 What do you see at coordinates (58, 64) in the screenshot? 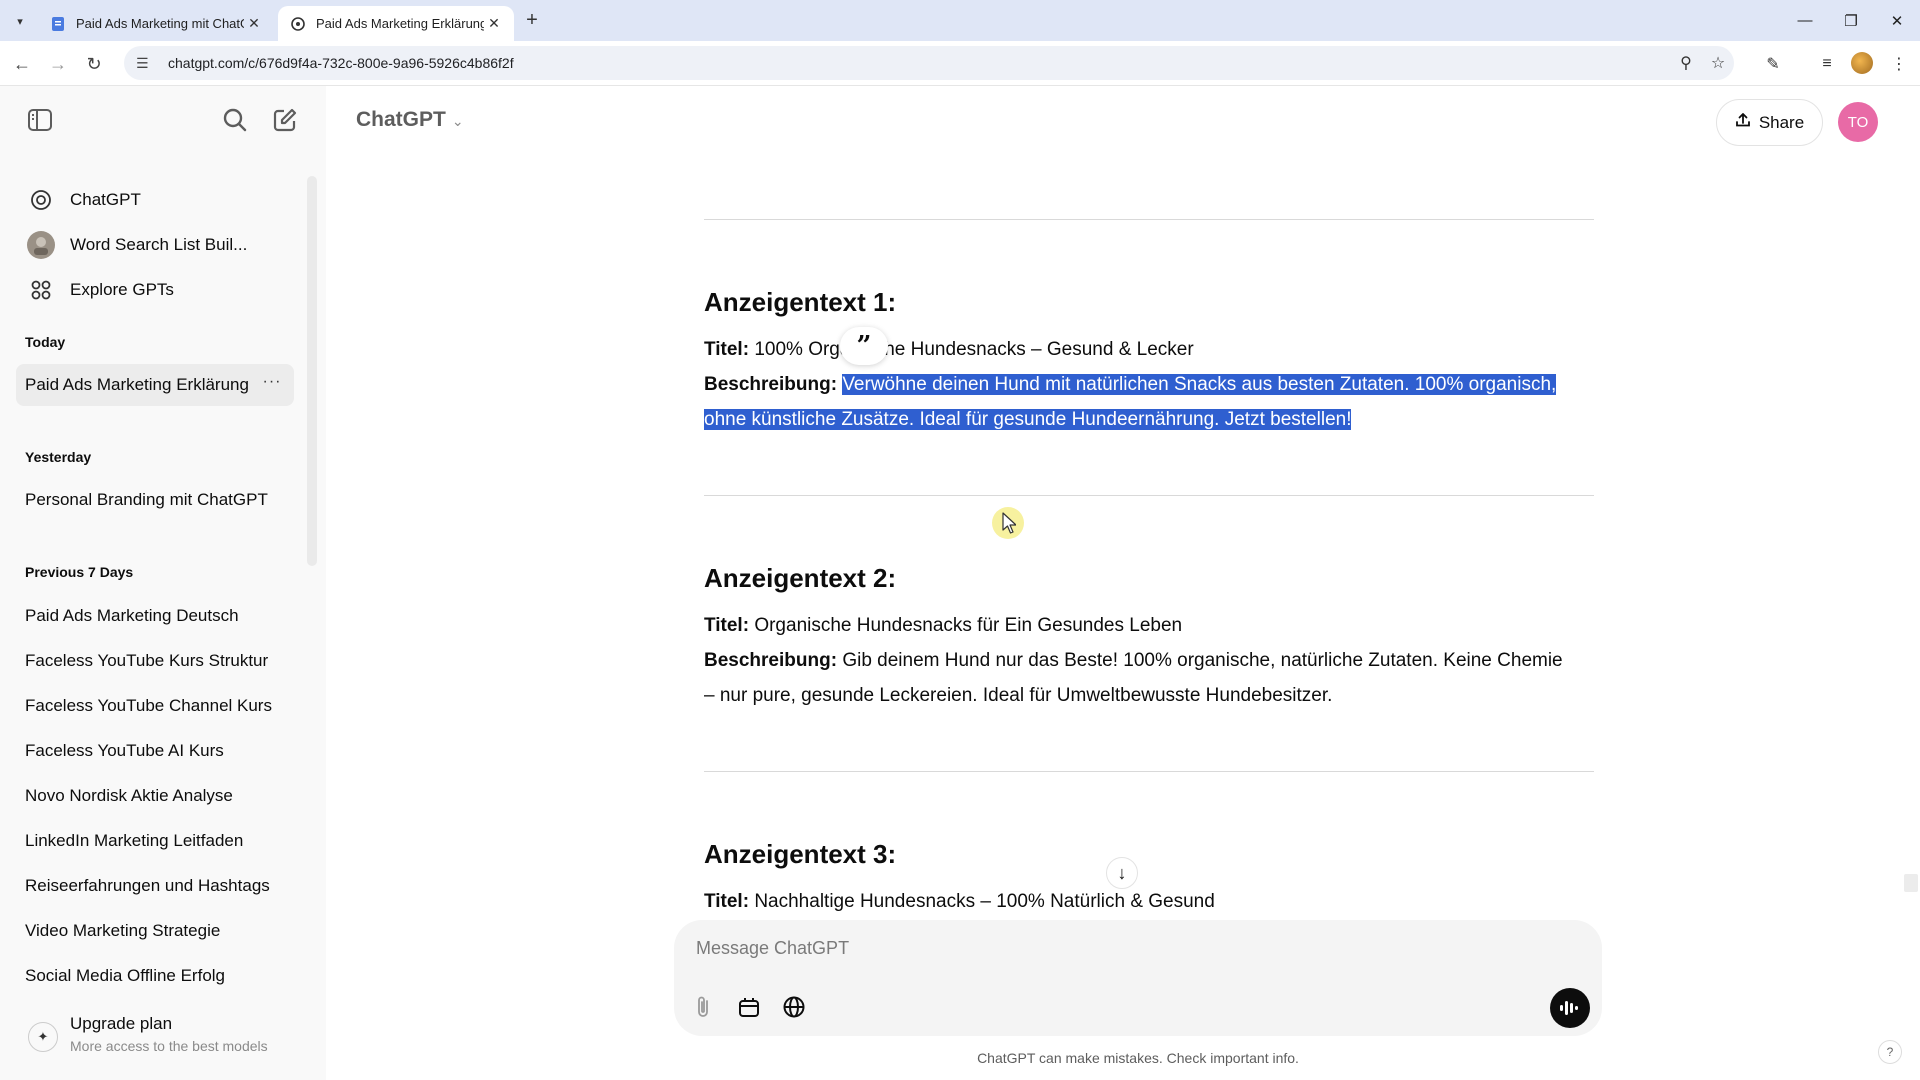
I see `forward-icon: →` at bounding box center [58, 64].